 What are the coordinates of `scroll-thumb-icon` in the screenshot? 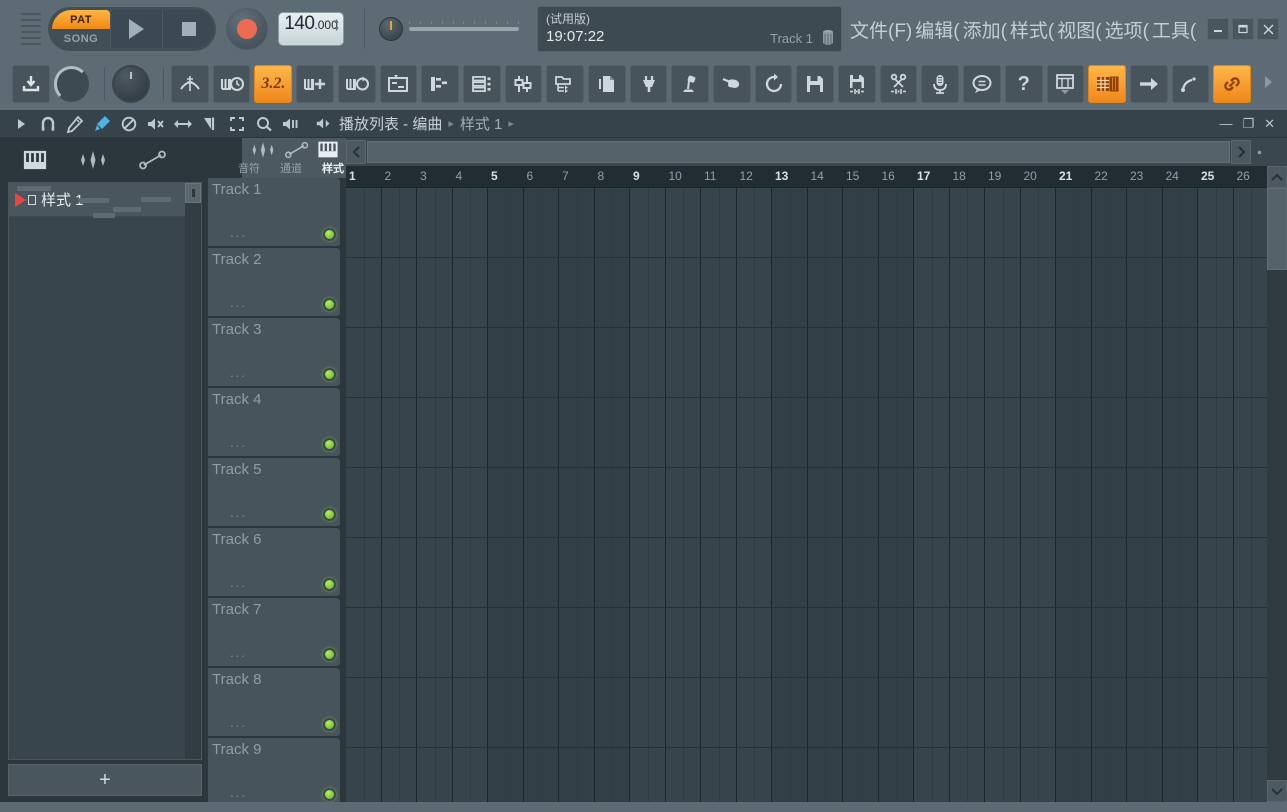 It's located at (193, 193).